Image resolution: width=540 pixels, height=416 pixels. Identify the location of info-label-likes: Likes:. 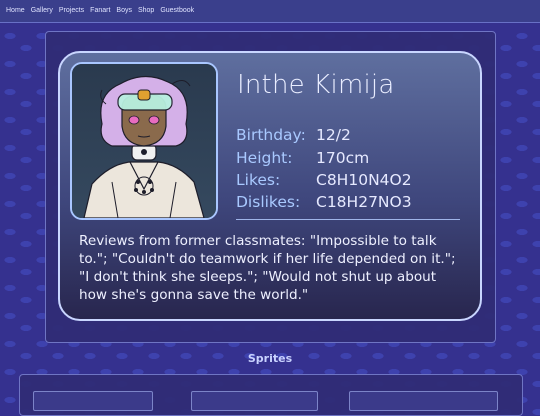
(258, 180).